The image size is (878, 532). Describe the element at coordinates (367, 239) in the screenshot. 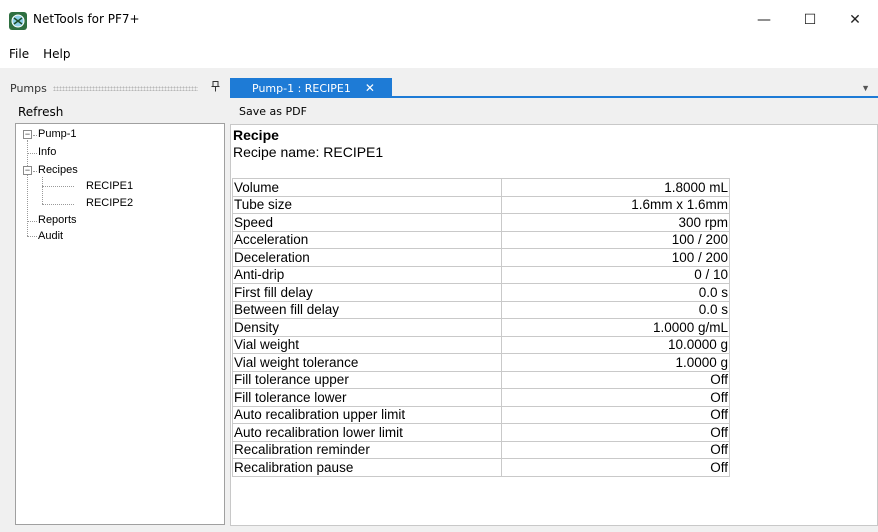

I see `recipe-parameter-name: Acceleration` at that location.